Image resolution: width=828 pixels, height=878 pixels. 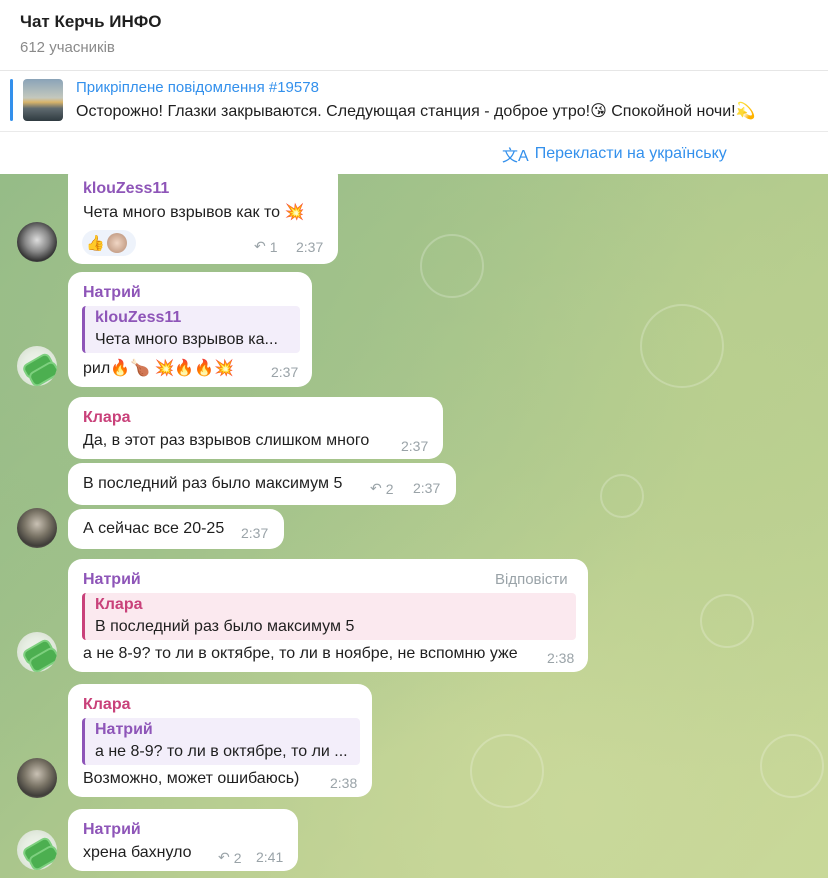 I want to click on reply-quote: Клара В последний раз было максимум 5, so click(x=329, y=616).